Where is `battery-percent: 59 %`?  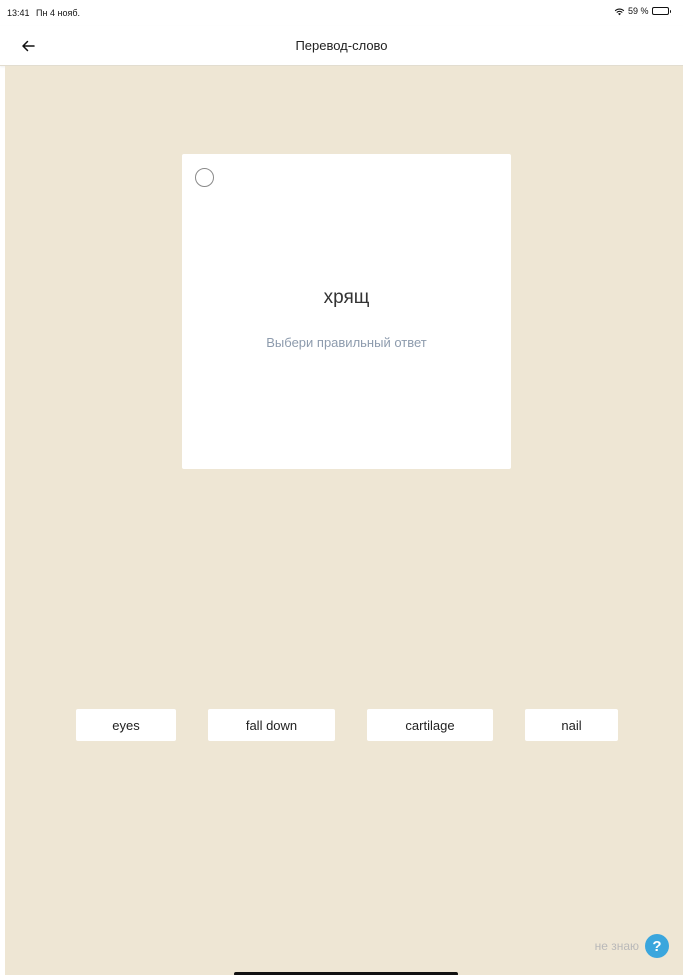 battery-percent: 59 % is located at coordinates (638, 11).